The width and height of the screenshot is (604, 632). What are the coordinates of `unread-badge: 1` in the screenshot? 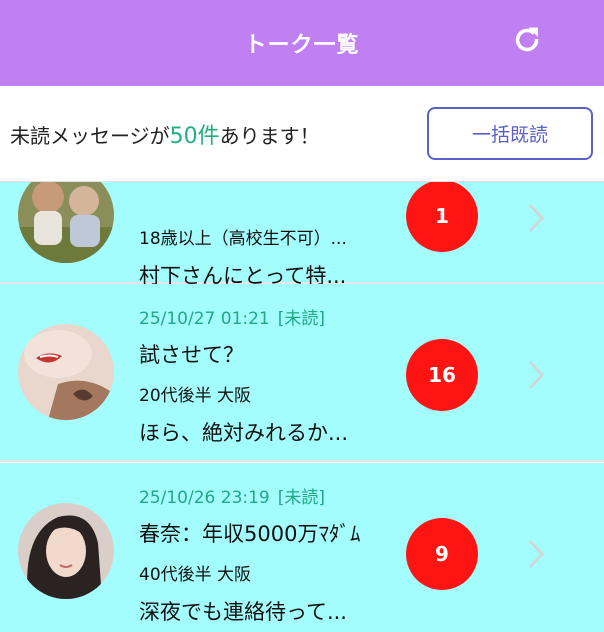 It's located at (442, 217).